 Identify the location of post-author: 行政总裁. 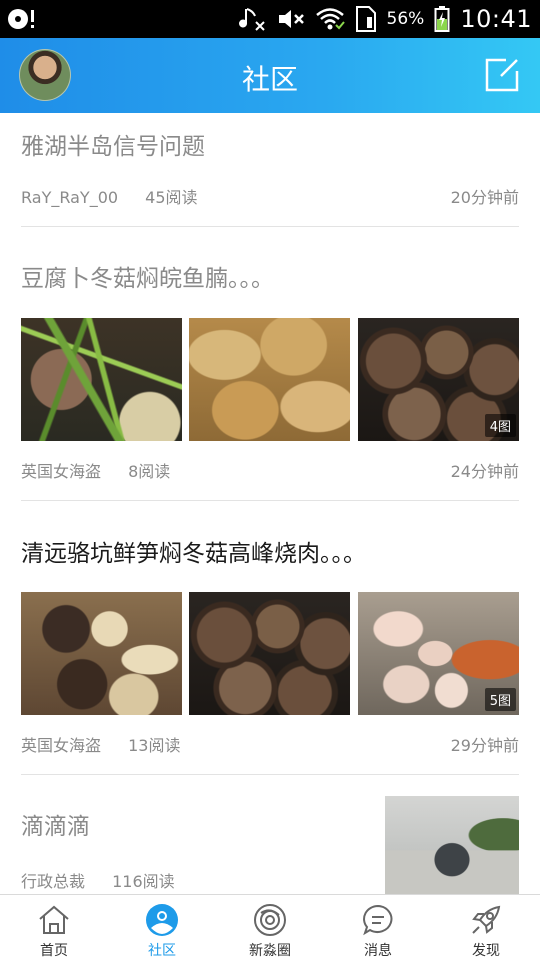
(53, 881).